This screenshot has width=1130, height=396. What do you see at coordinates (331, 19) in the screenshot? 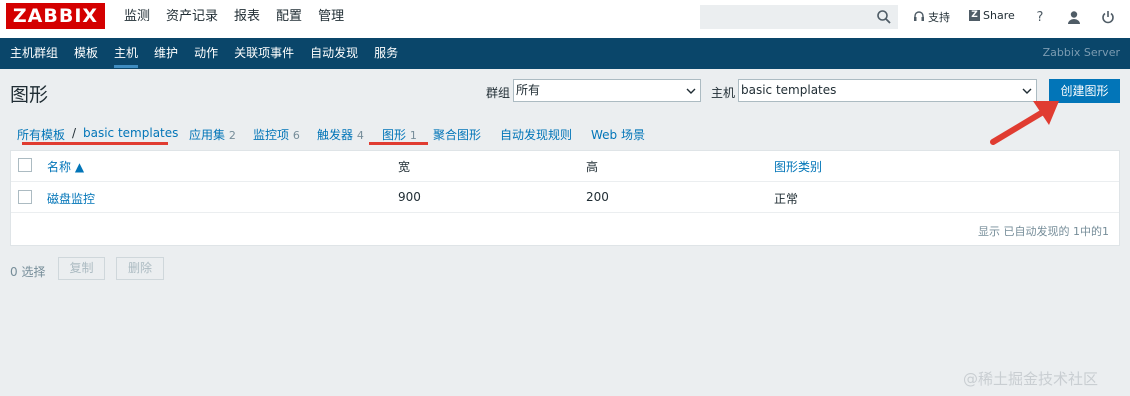
I see `top-menu-administration: 管理` at bounding box center [331, 19].